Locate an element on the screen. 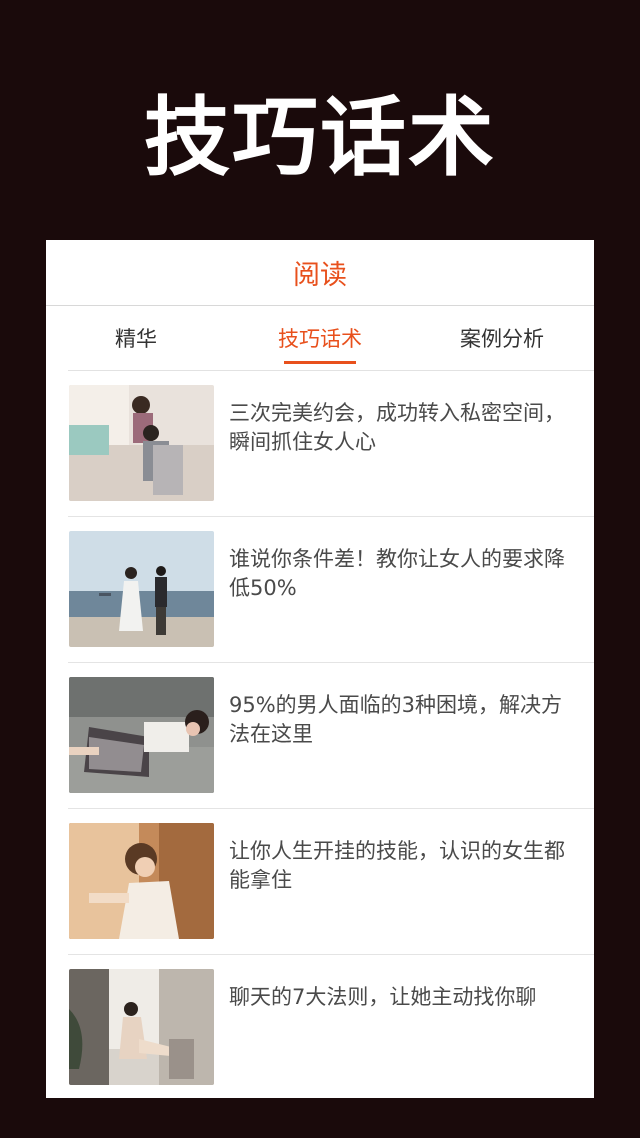 The height and width of the screenshot is (1138, 640). article-title: 让你人生开挂的技能，认识的女生都能拿住 is located at coordinates (397, 865).